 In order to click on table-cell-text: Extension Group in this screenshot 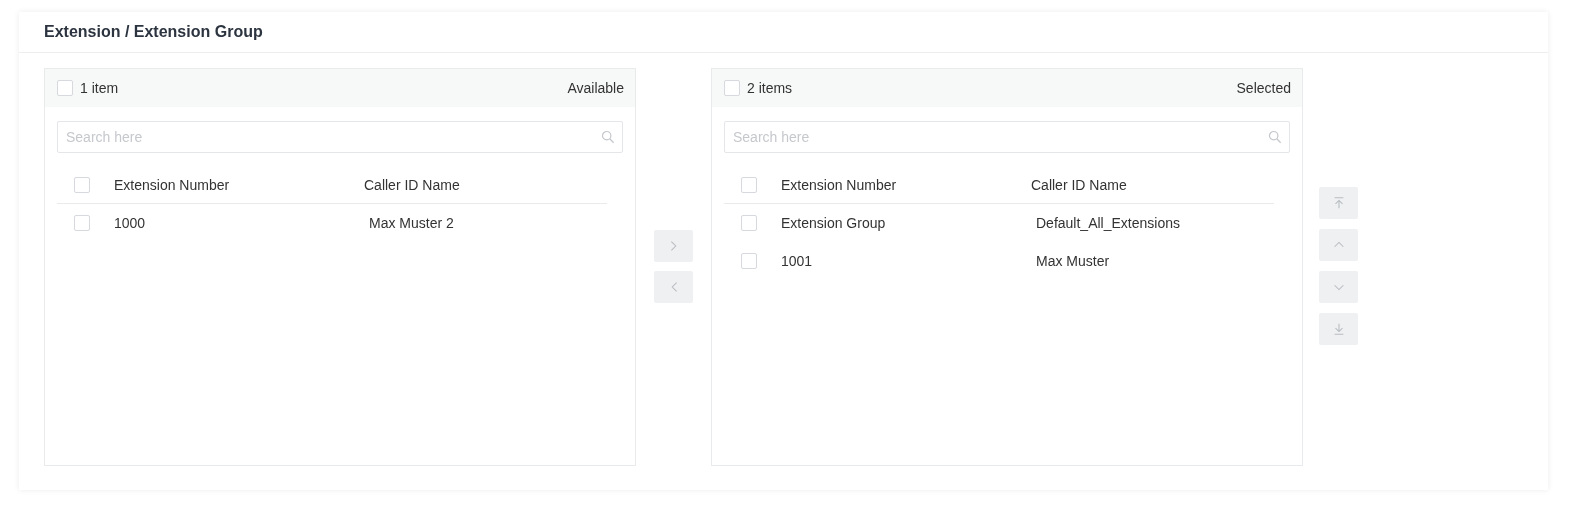, I will do `click(834, 223)`.